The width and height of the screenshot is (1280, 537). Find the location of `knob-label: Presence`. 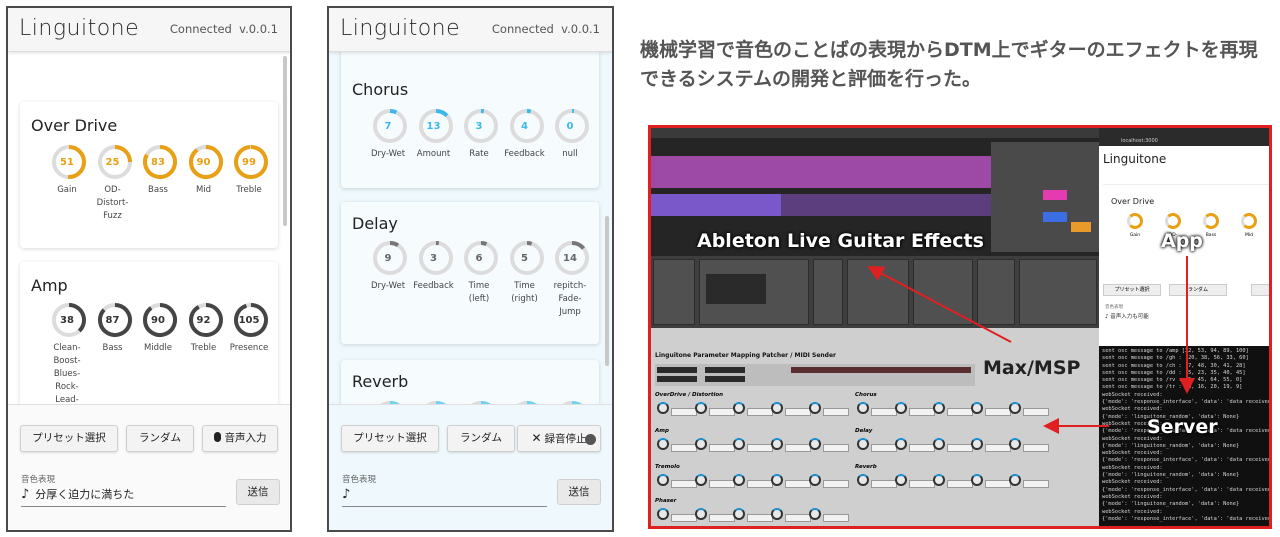

knob-label: Presence is located at coordinates (249, 348).